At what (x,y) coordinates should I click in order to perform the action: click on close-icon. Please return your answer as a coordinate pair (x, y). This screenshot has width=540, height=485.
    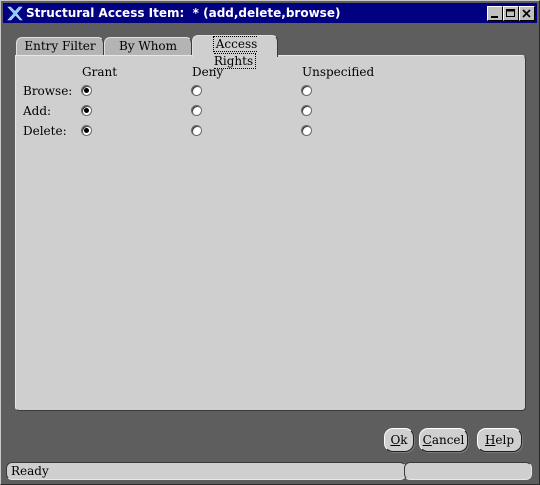
    Looking at the image, I should click on (526, 13).